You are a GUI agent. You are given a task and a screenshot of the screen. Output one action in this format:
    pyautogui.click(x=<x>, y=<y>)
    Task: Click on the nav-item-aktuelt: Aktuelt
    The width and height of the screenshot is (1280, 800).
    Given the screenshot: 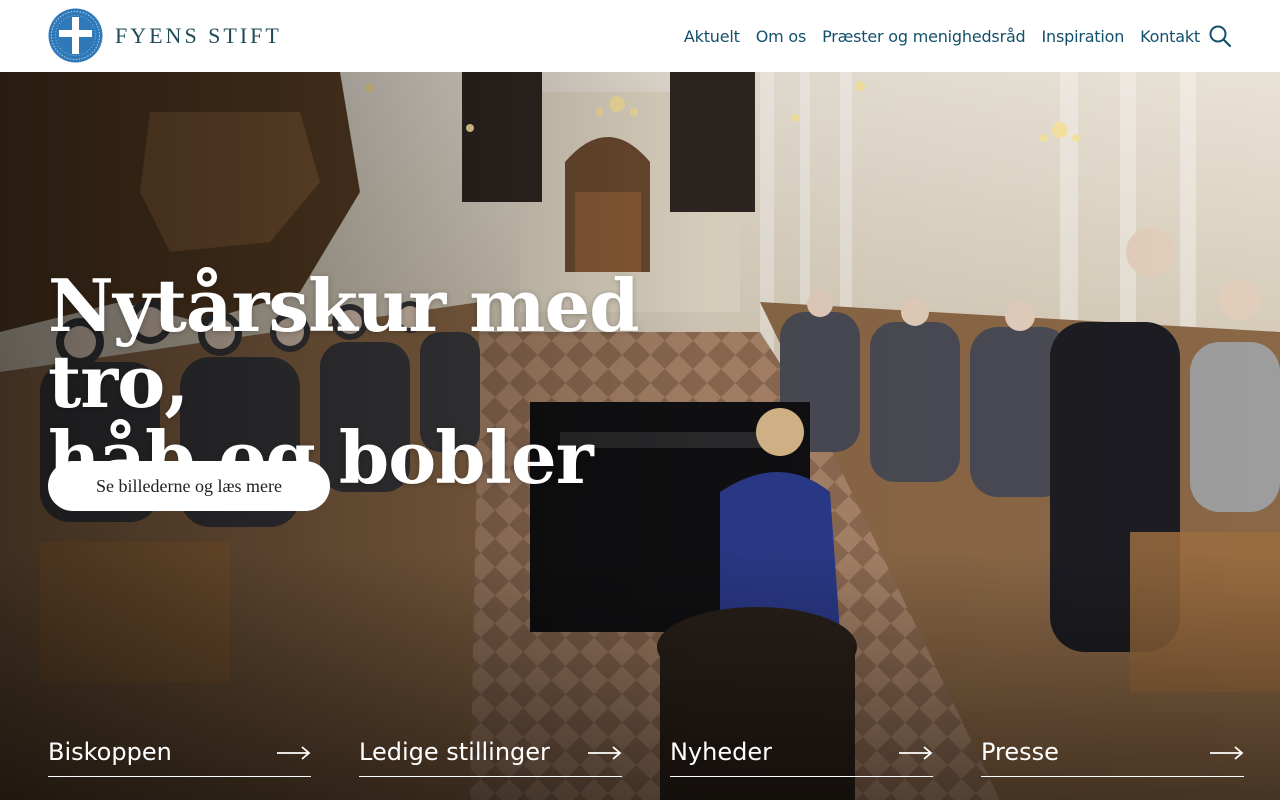 What is the action you would take?
    pyautogui.click(x=712, y=36)
    